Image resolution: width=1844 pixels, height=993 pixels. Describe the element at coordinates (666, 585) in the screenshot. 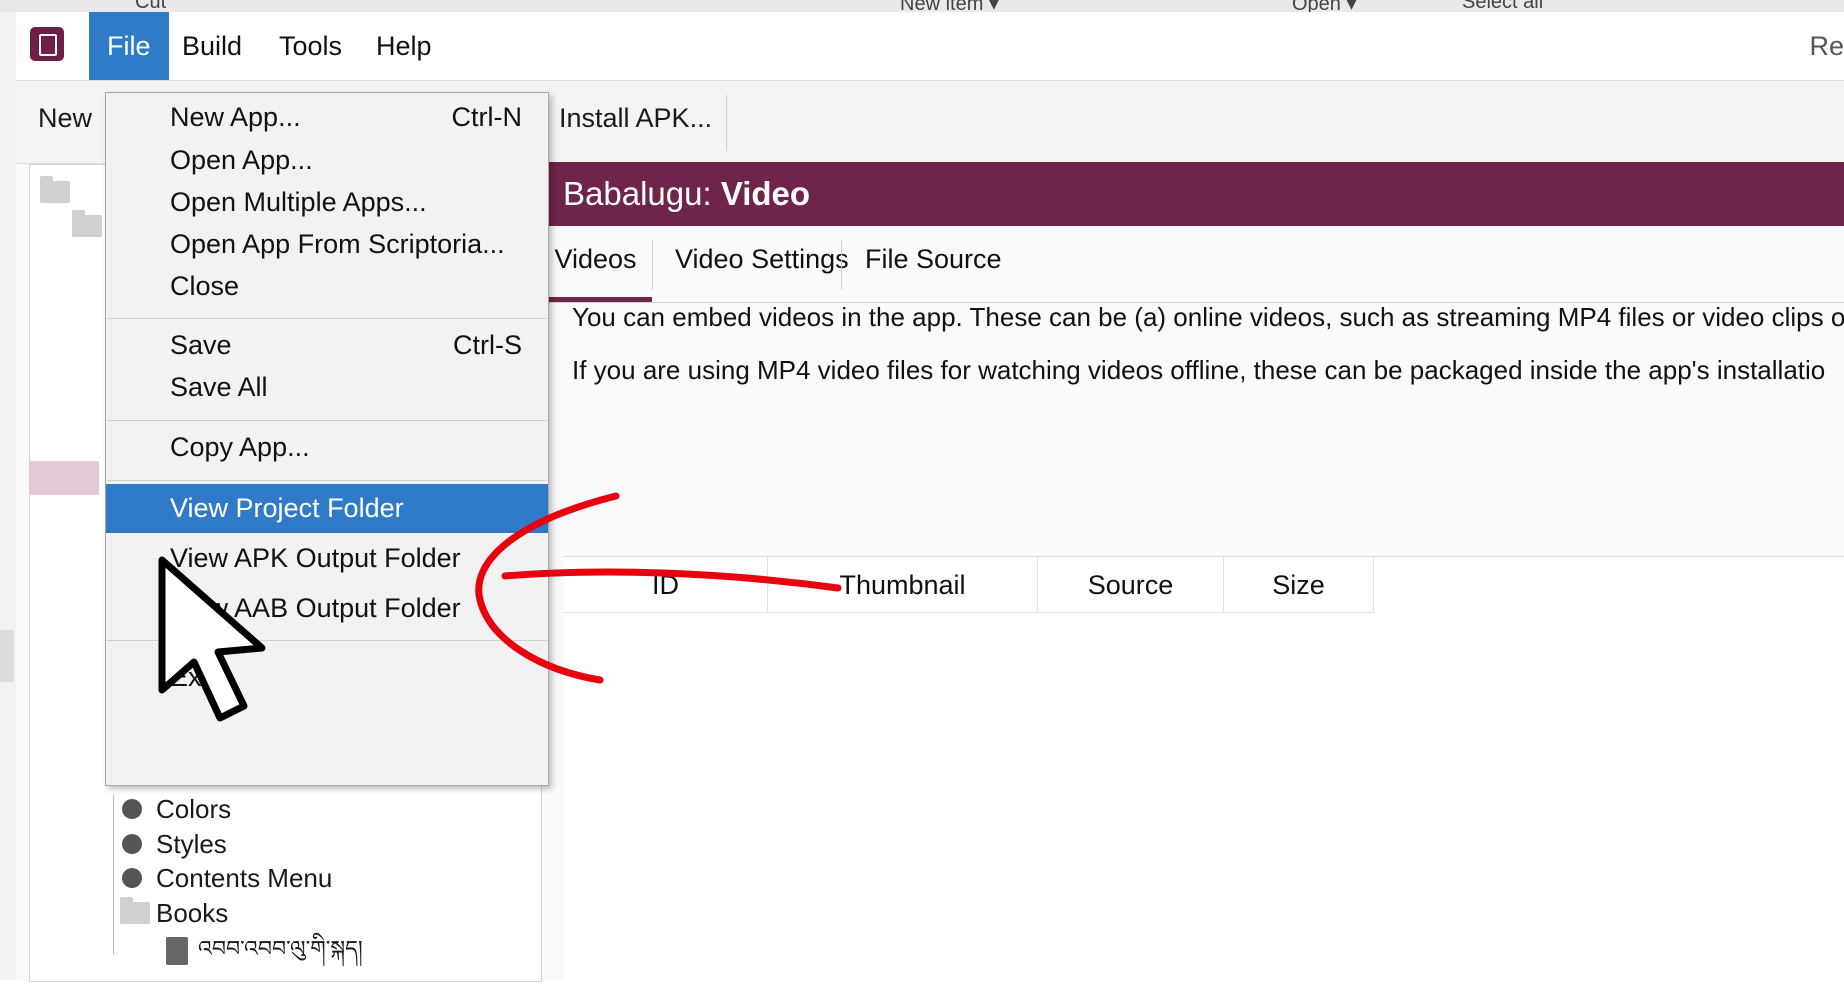

I see `column-header-id: ID` at that location.